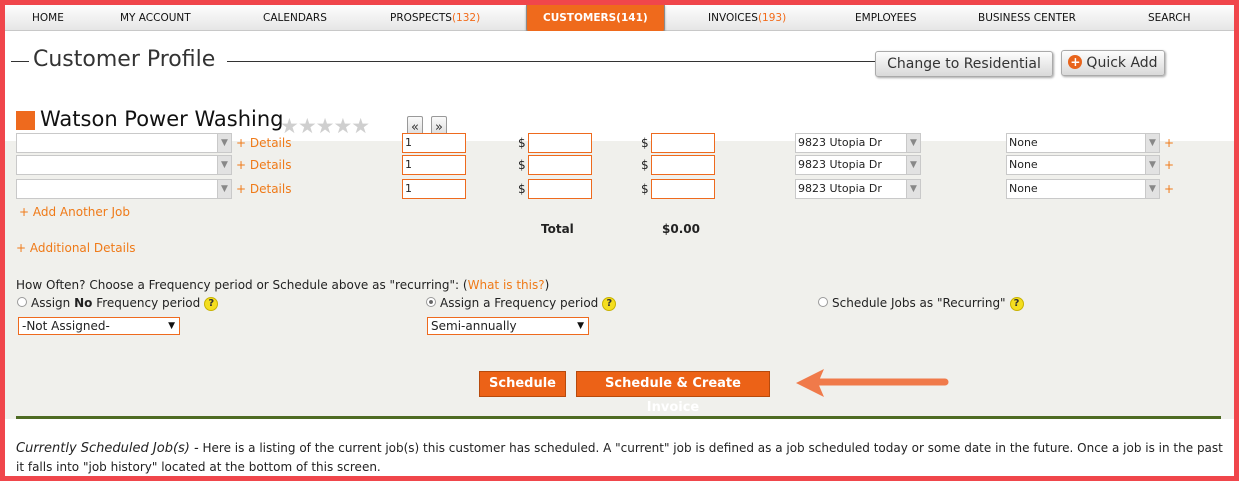  Describe the element at coordinates (551, 61) in the screenshot. I see `title-rule-right` at that location.